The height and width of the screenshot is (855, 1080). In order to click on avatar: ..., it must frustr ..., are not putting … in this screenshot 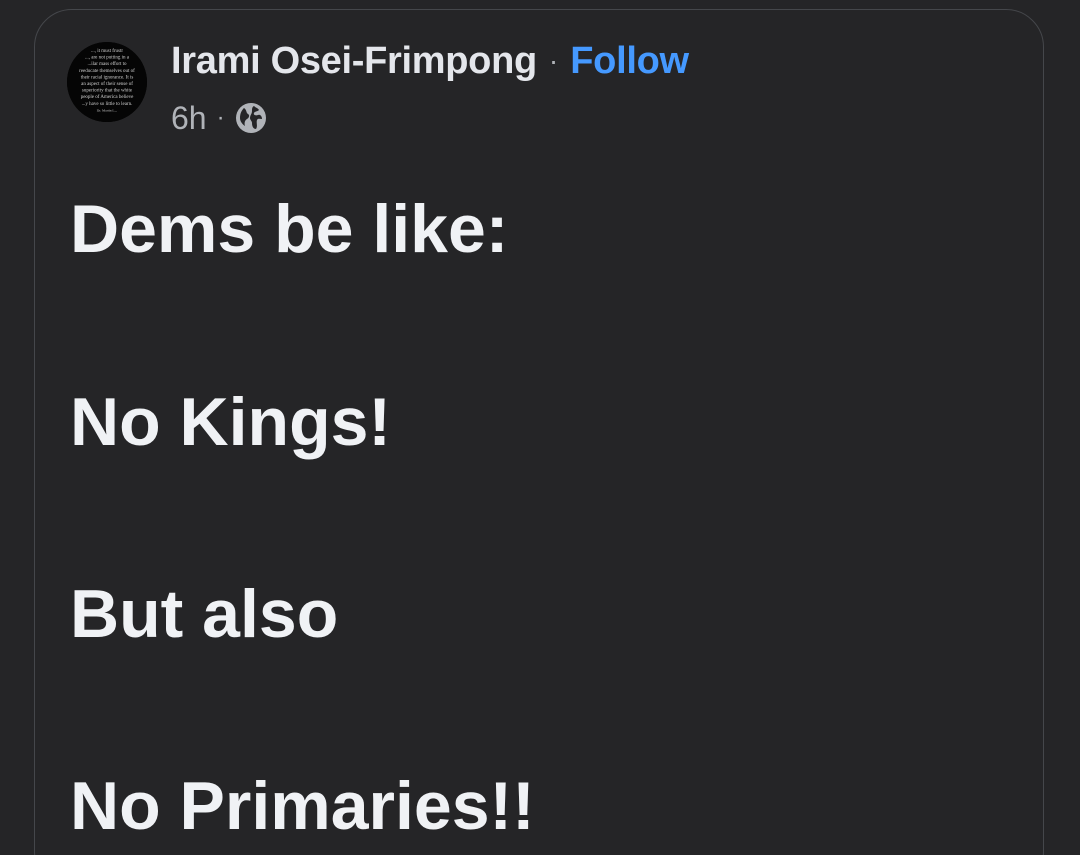, I will do `click(107, 82)`.